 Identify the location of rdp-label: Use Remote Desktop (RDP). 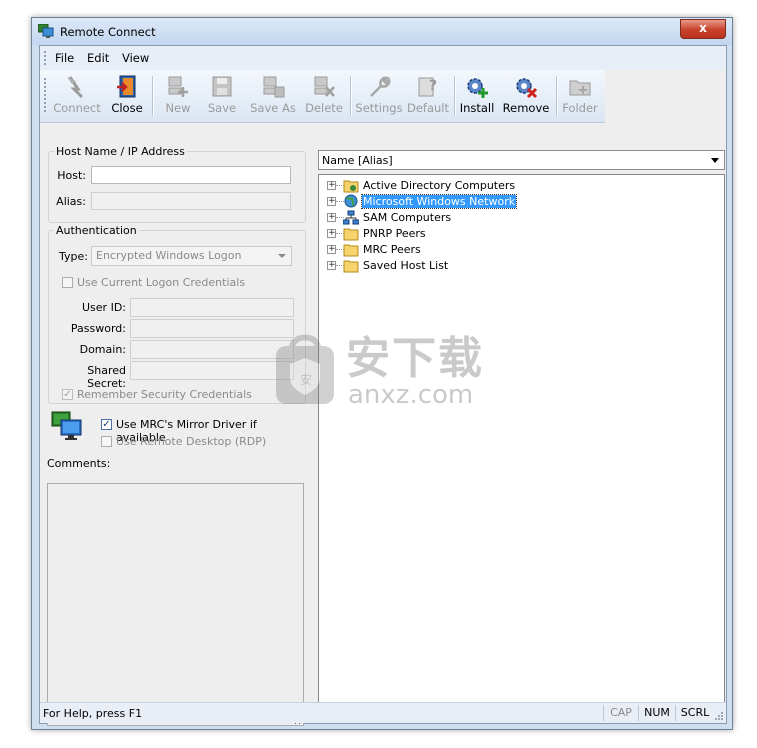
(191, 441).